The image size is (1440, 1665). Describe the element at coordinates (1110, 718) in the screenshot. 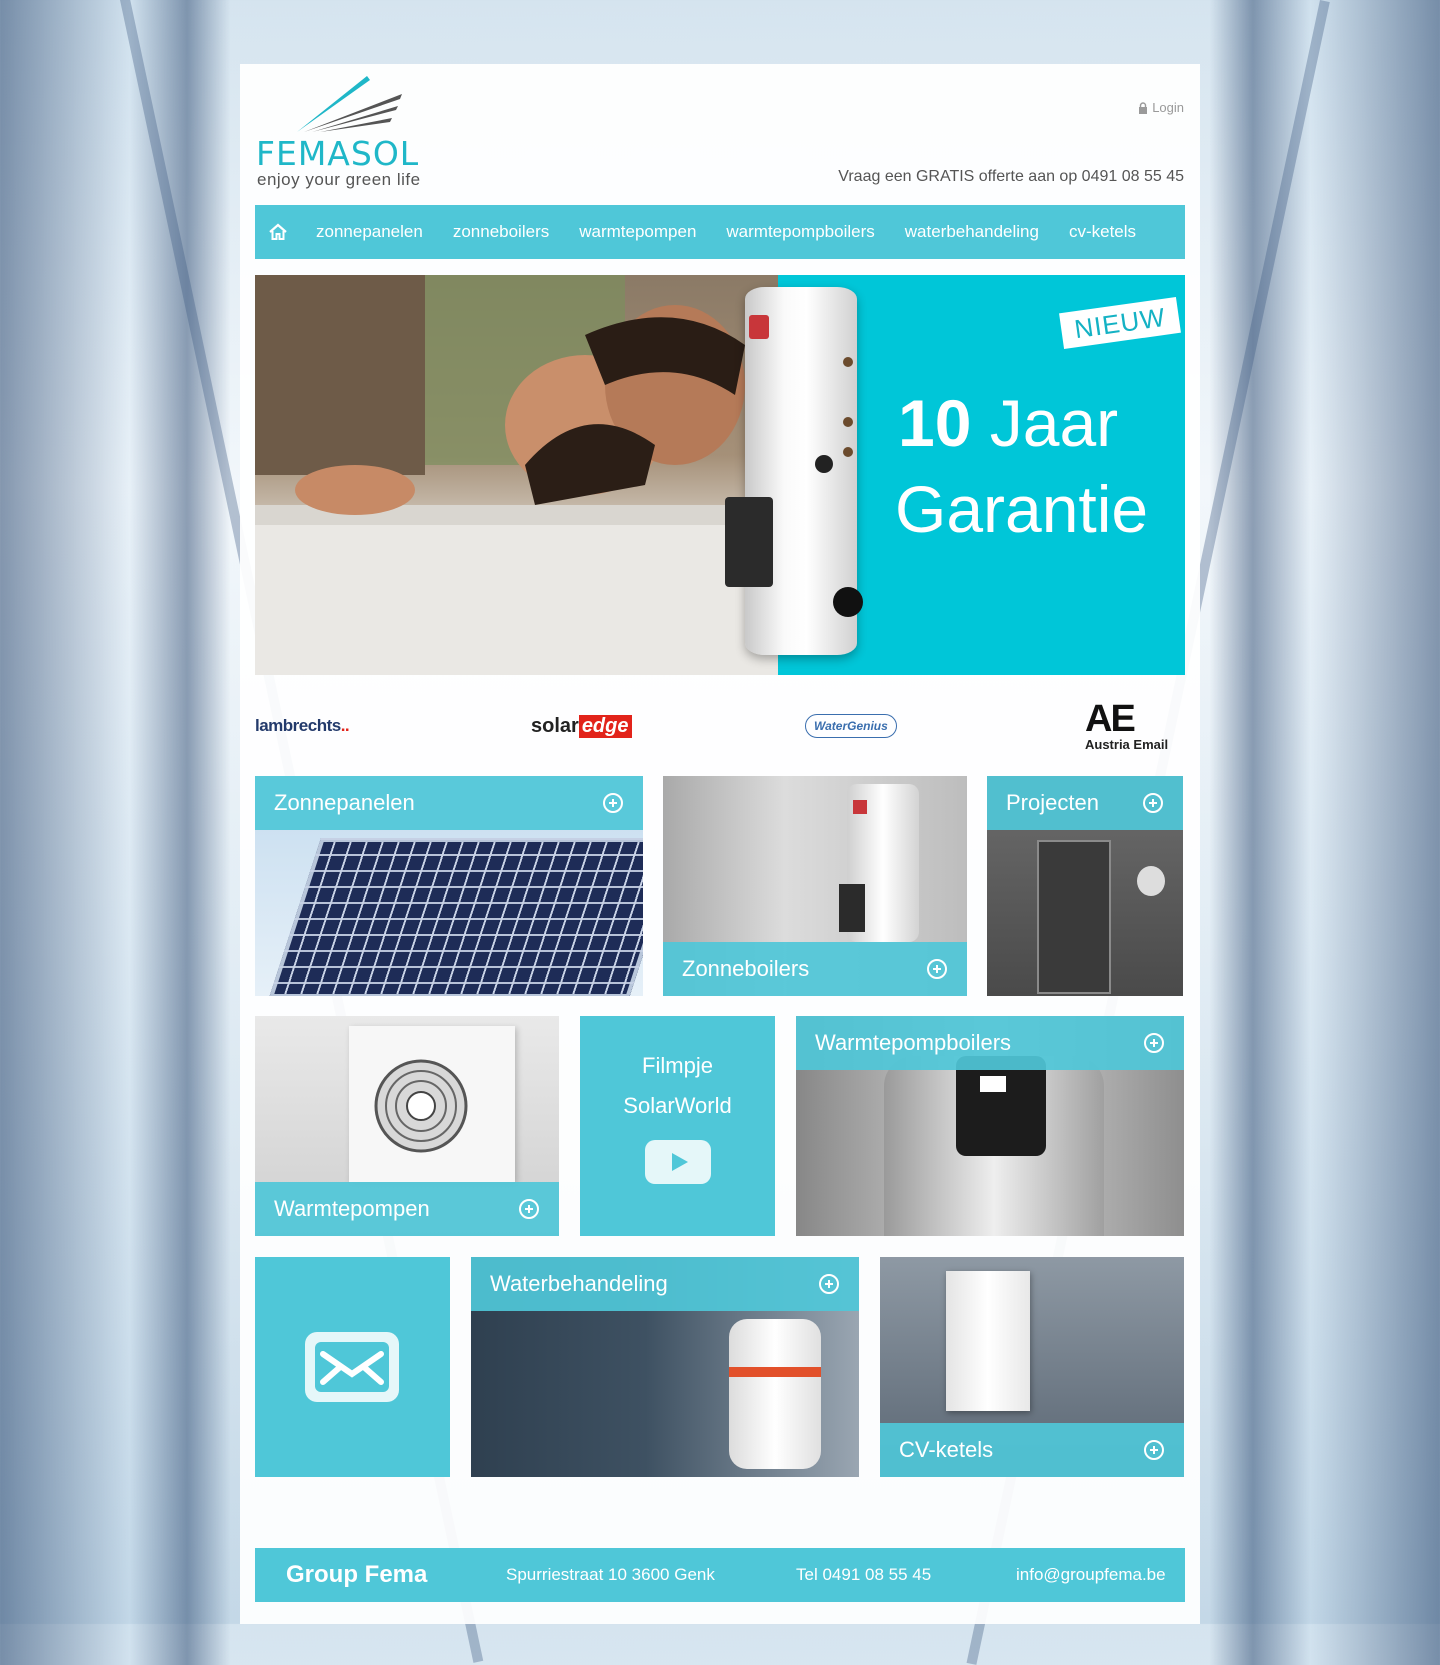

I see `ae-logo-mark: AE` at that location.